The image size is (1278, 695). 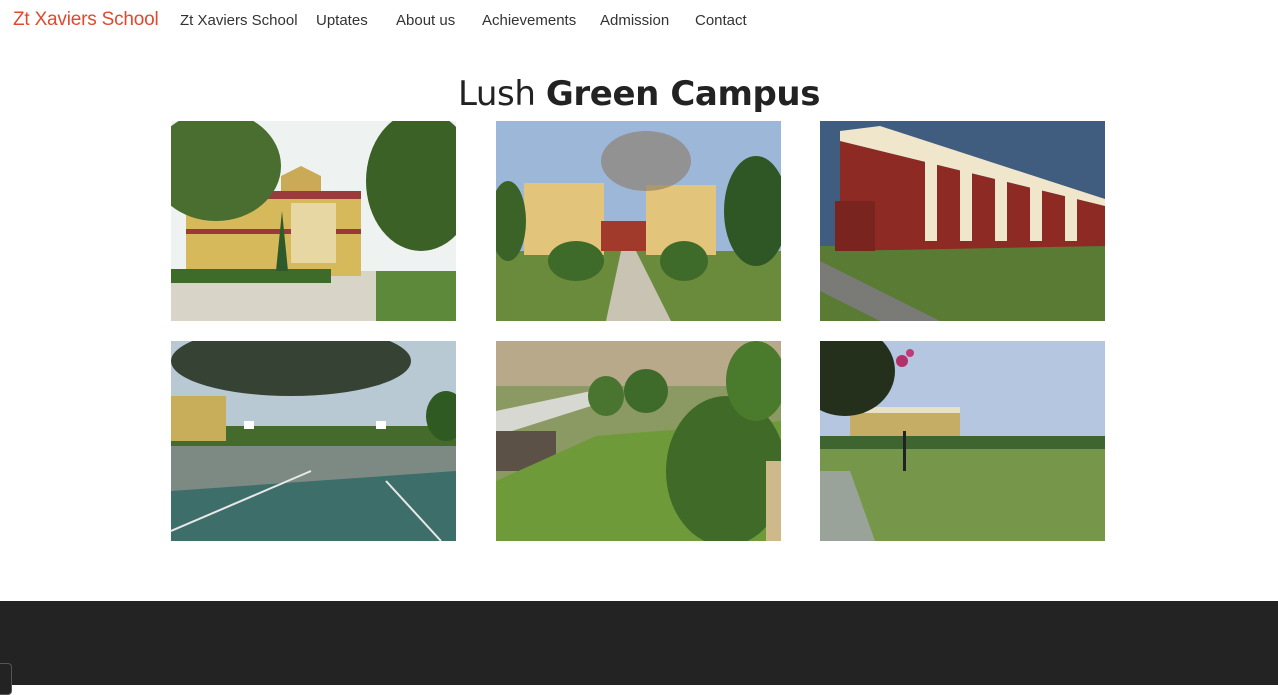 What do you see at coordinates (639, 643) in the screenshot?
I see `footer` at bounding box center [639, 643].